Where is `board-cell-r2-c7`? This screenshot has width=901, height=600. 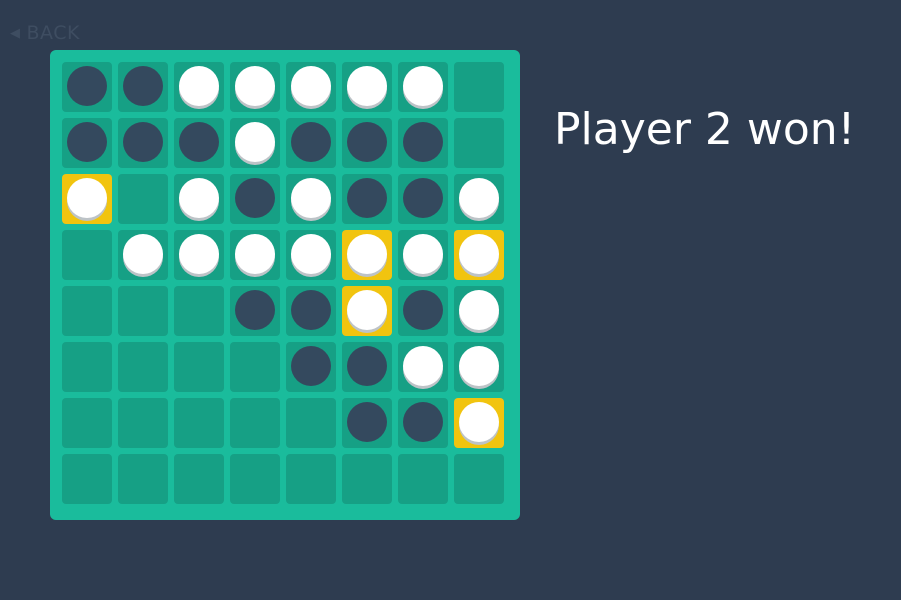
board-cell-r2-c7 is located at coordinates (423, 143).